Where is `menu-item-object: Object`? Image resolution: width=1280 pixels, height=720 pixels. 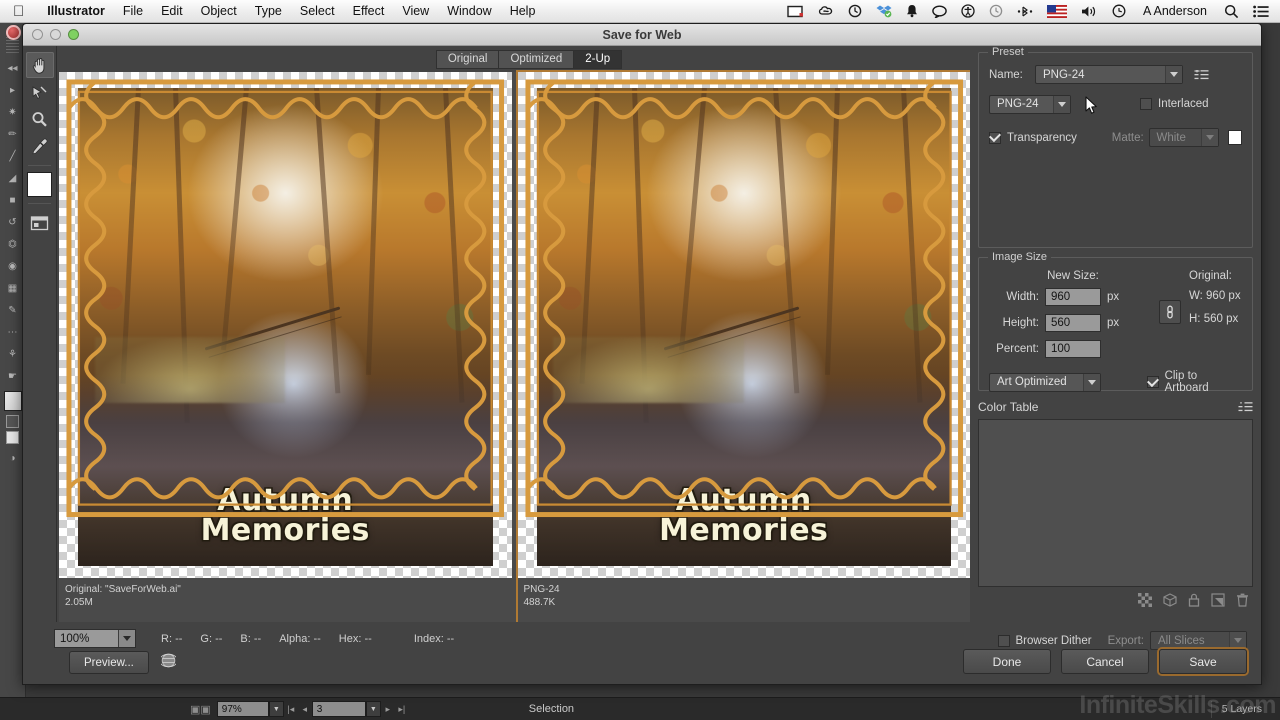 menu-item-object: Object is located at coordinates (219, 11).